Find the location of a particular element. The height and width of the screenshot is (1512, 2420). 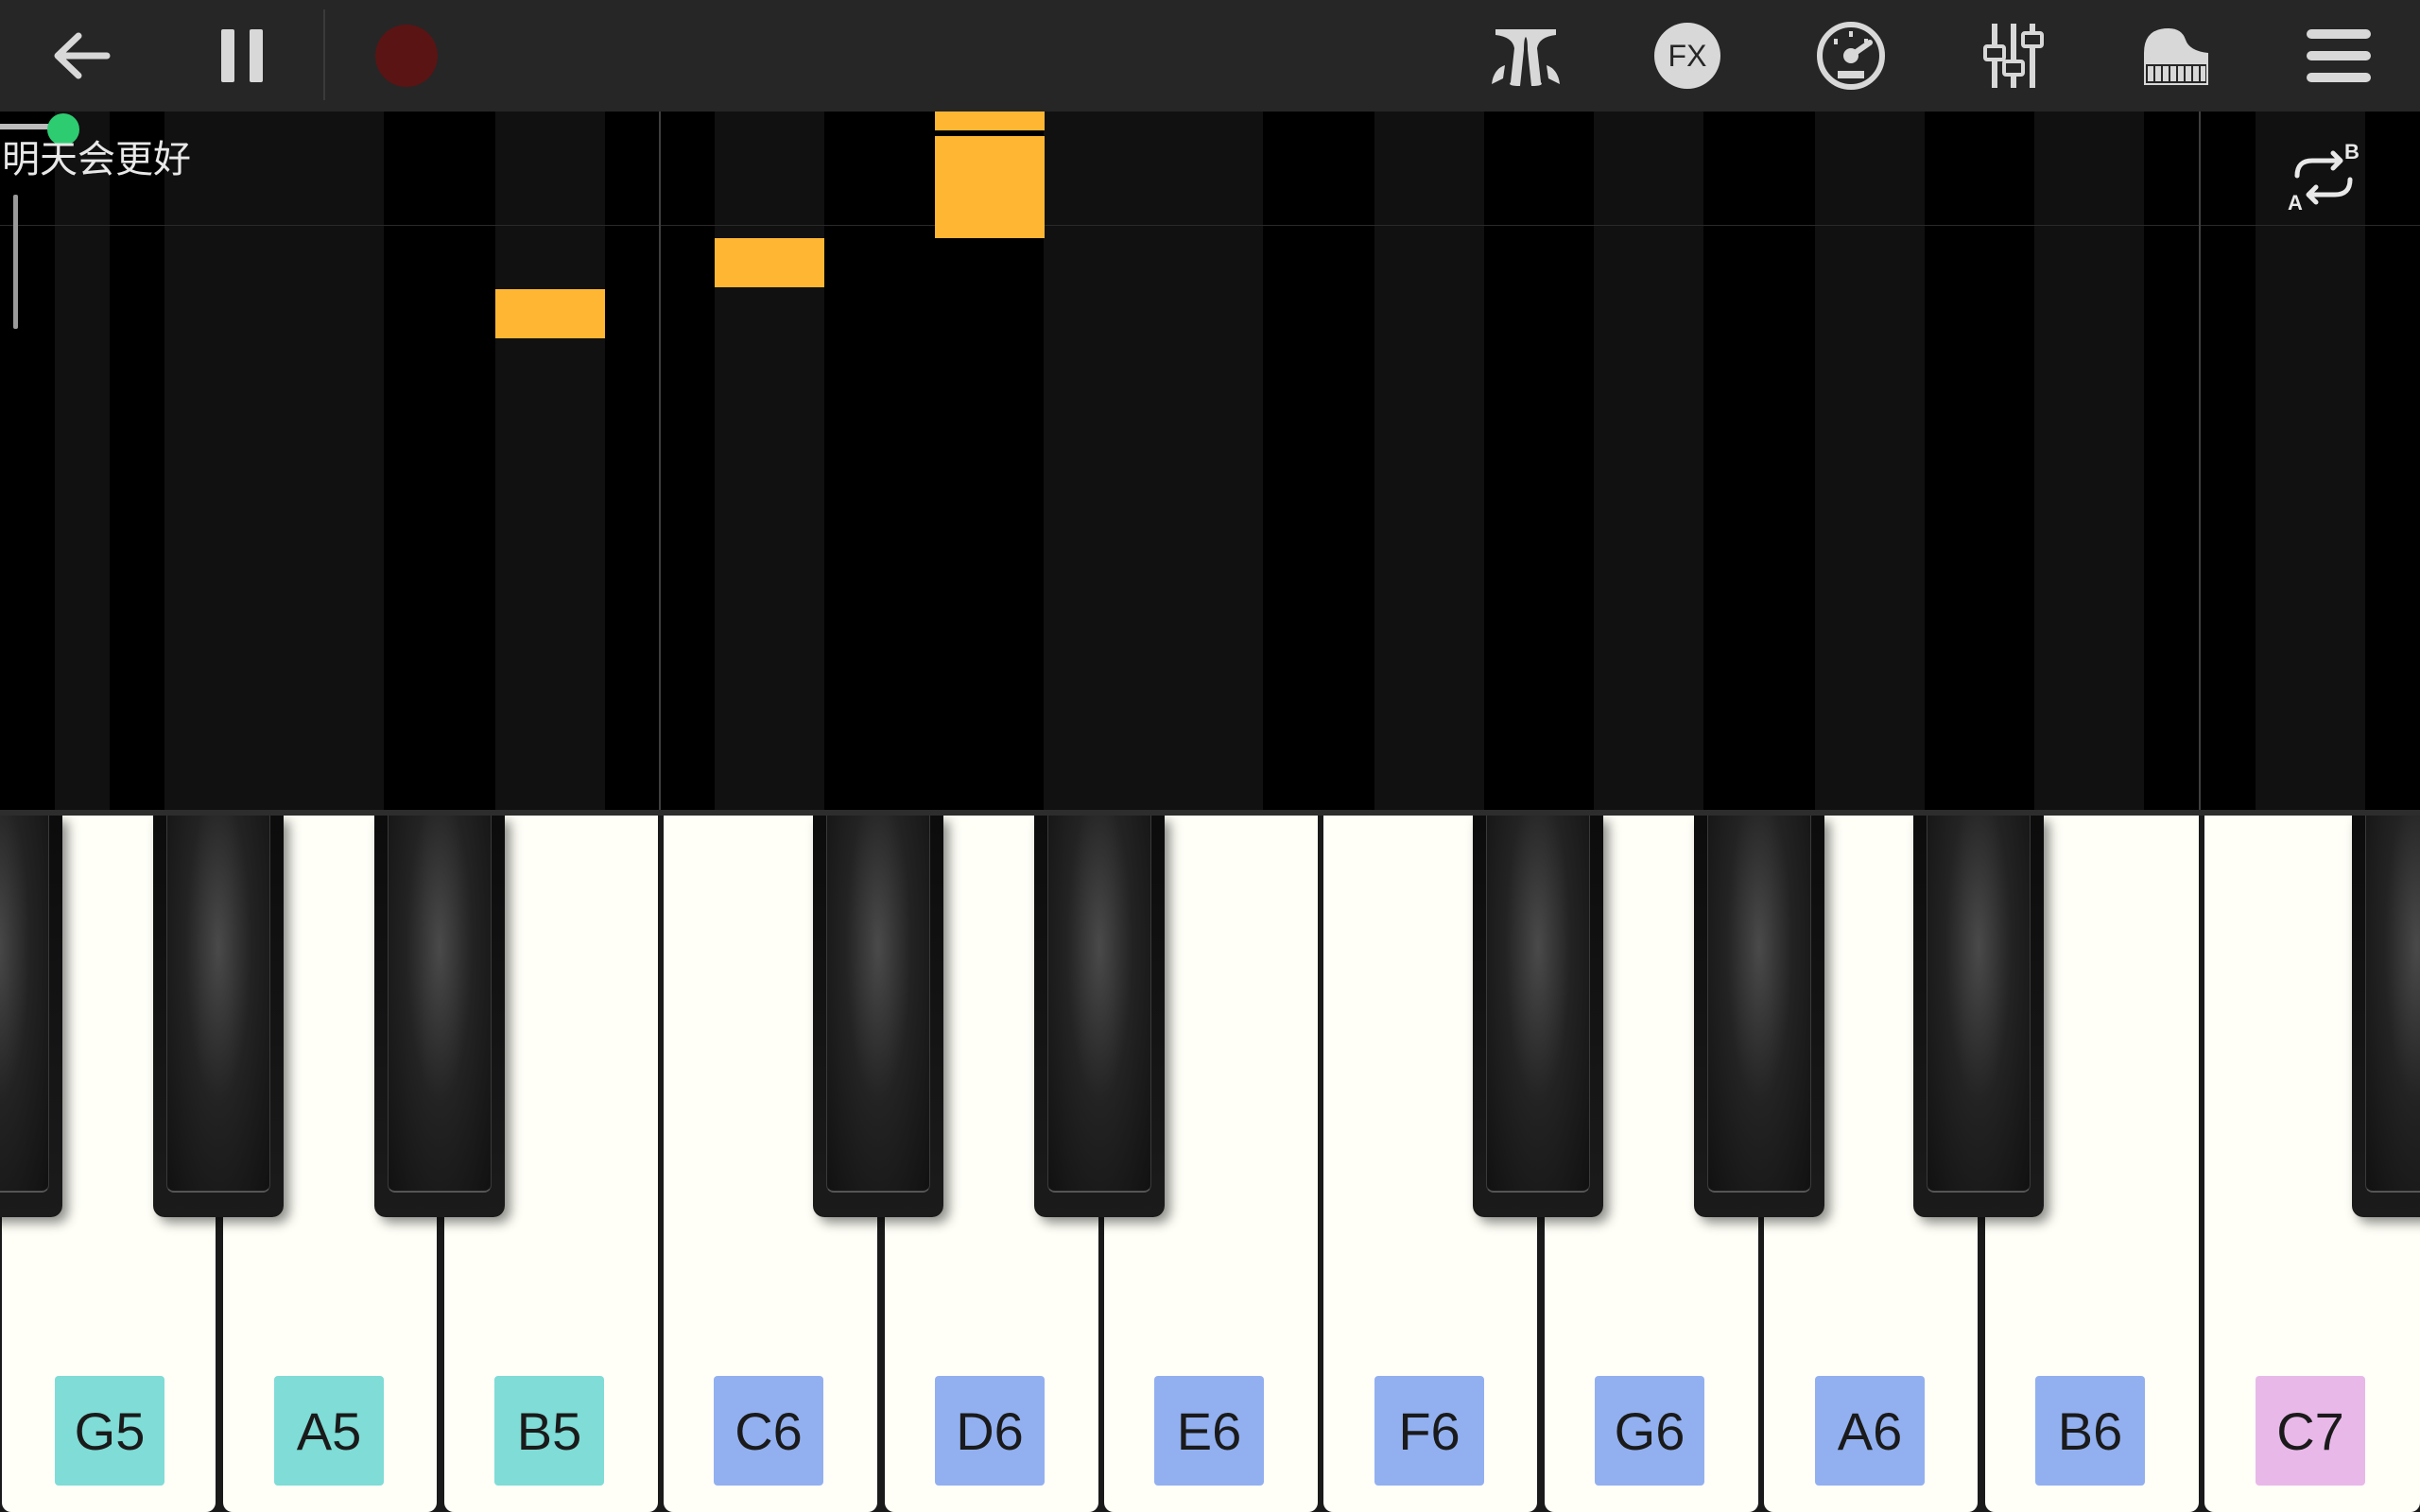

svg-text: B is located at coordinates (2352, 153).